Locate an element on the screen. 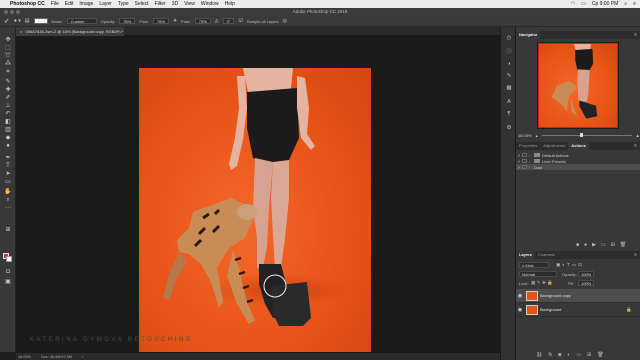 Image resolution: width=640 pixels, height=360 pixels. gradient-tool-icon: ▥ is located at coordinates (8, 130).